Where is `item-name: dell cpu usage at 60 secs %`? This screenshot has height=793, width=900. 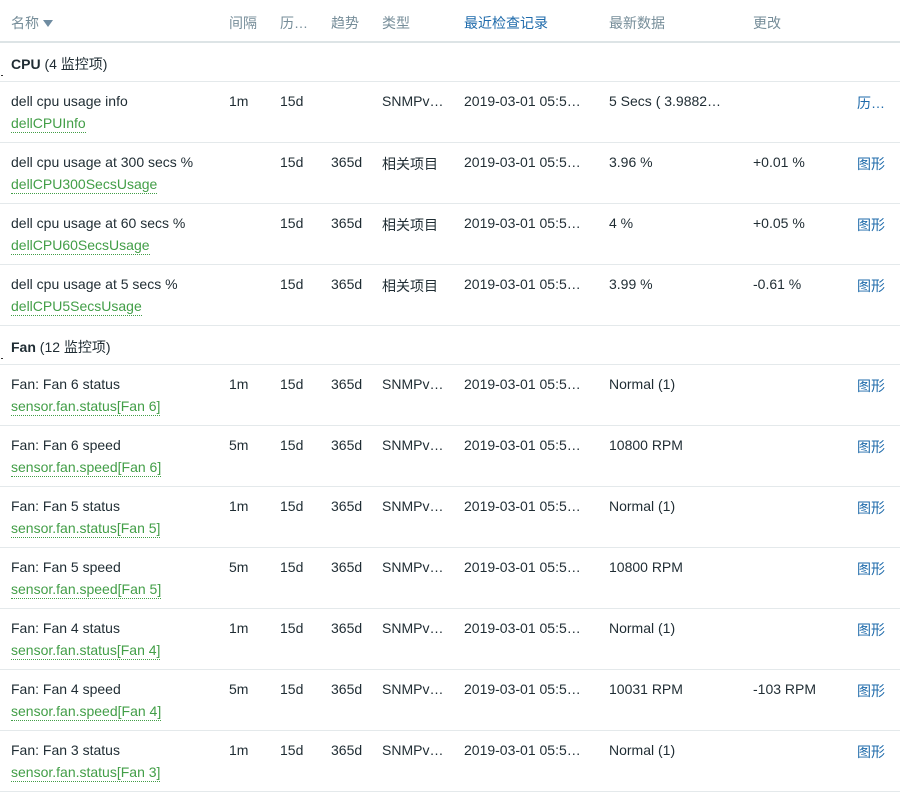
item-name: dell cpu usage at 60 secs % is located at coordinates (98, 223).